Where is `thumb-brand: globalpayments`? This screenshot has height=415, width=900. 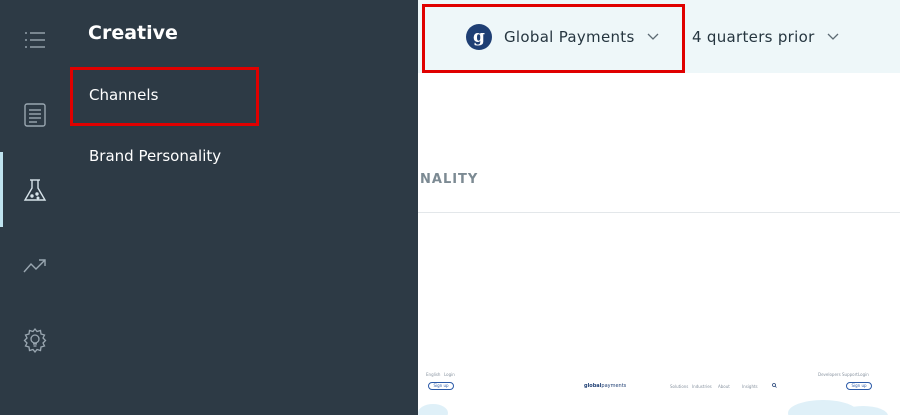
thumb-brand: globalpayments is located at coordinates (605, 386).